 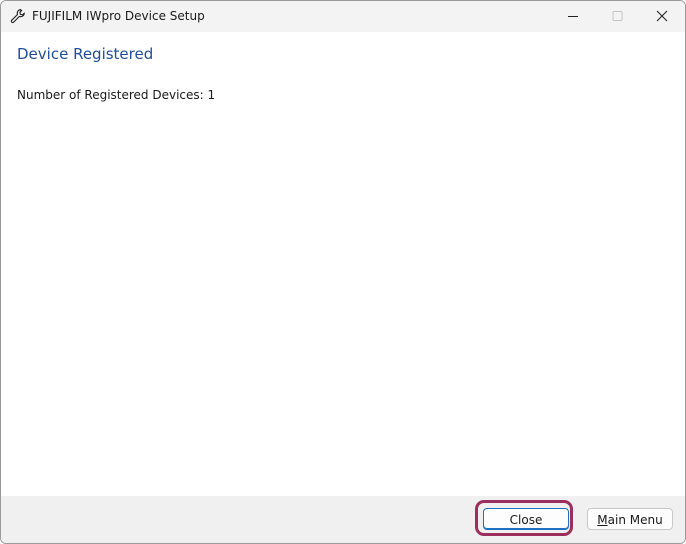 I want to click on close-icon, so click(x=662, y=16).